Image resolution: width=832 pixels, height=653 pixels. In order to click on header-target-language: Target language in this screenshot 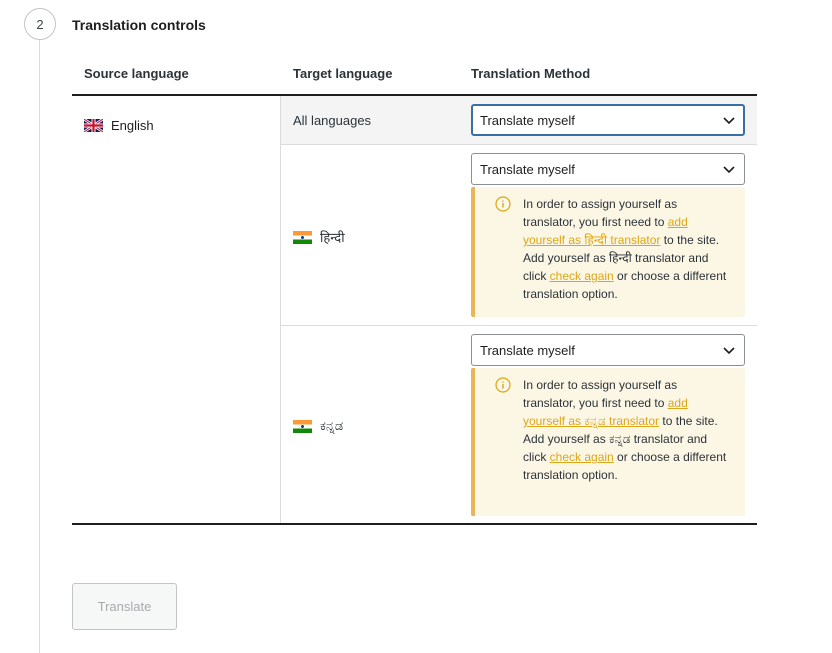, I will do `click(343, 73)`.